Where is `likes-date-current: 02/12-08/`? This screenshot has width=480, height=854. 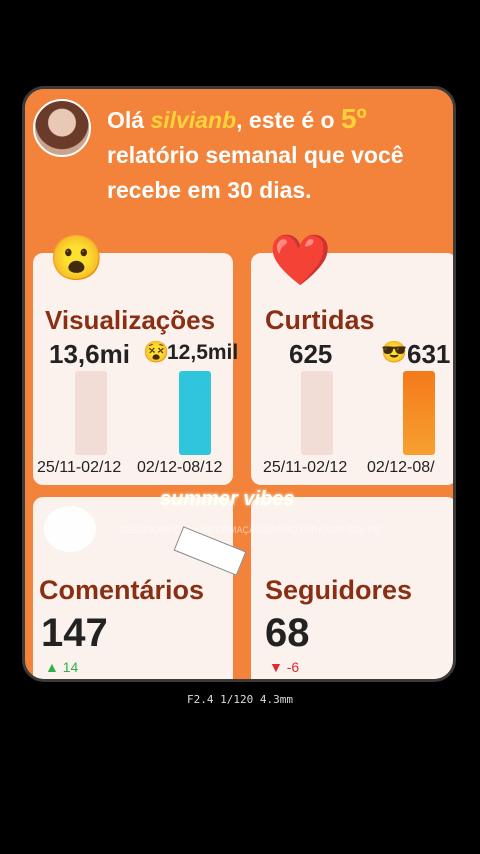
likes-date-current: 02/12-08/ is located at coordinates (401, 467).